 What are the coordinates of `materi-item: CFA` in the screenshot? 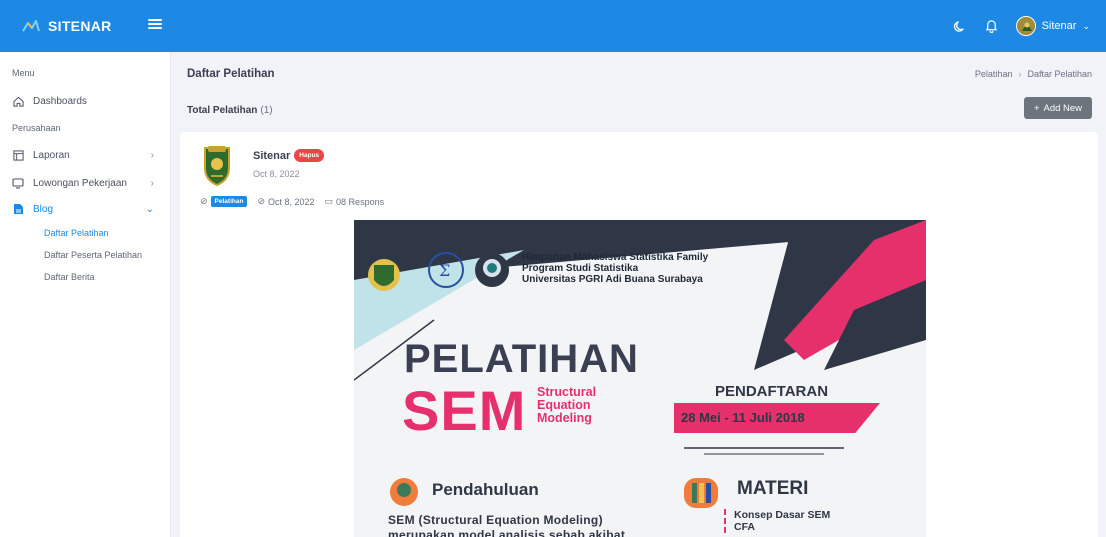 It's located at (744, 527).